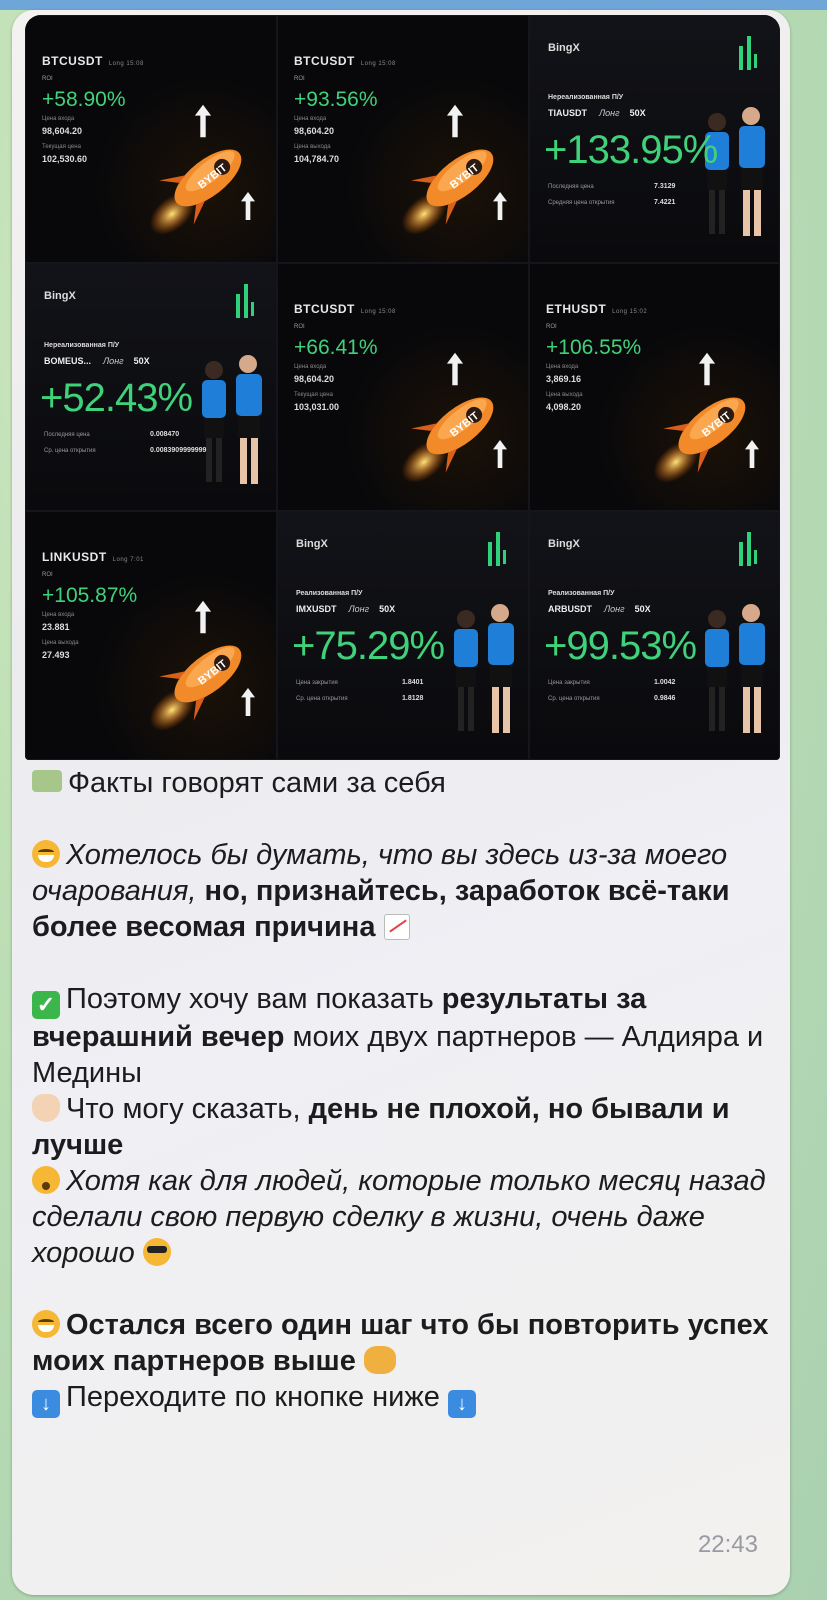  What do you see at coordinates (314, 379) in the screenshot?
I see `entry-price-value: 98,604.20` at bounding box center [314, 379].